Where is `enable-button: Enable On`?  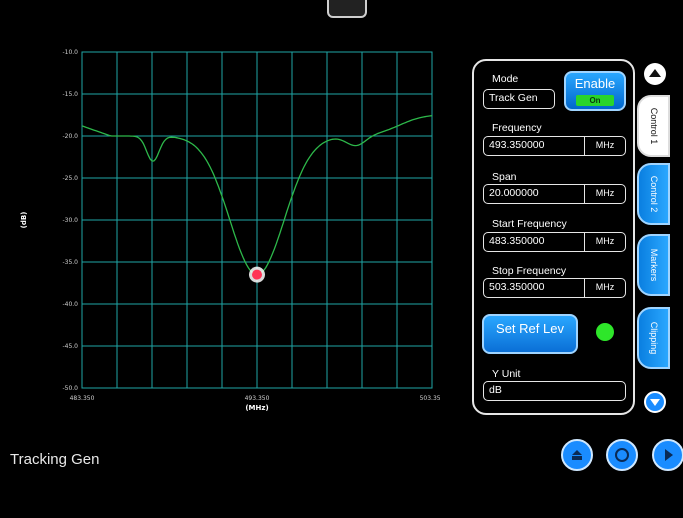 enable-button: Enable On is located at coordinates (595, 91).